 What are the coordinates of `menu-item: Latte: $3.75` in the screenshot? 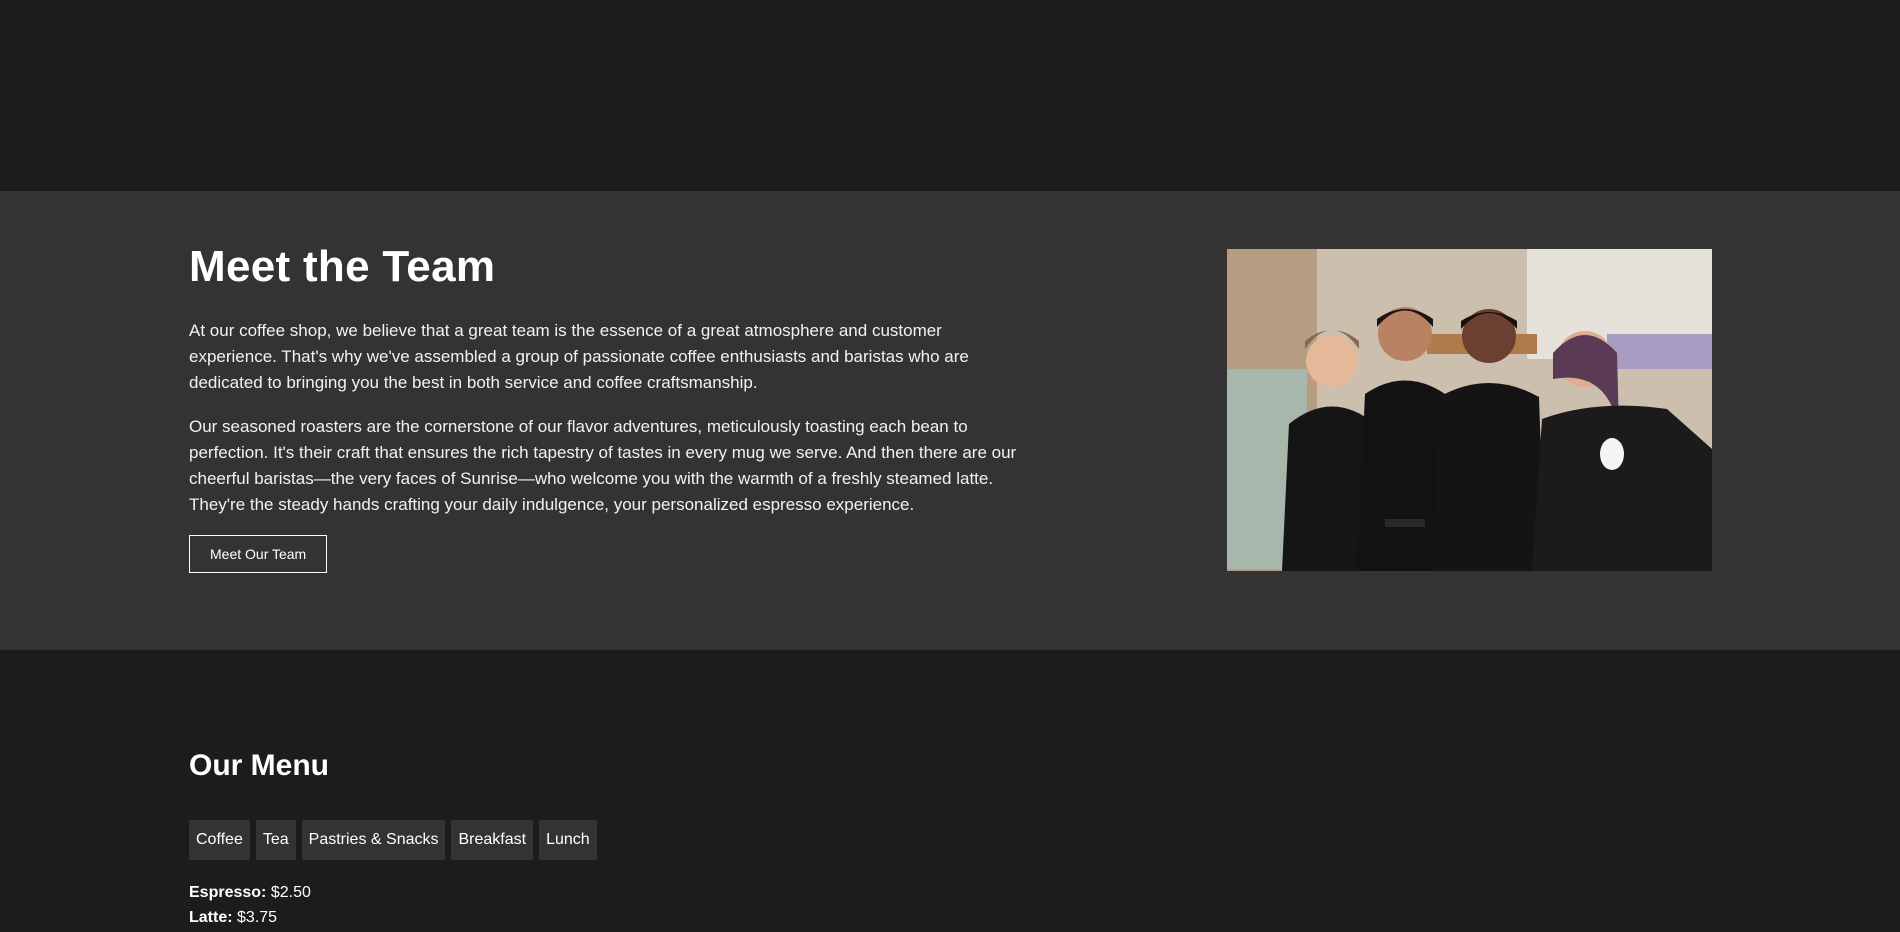 It's located at (250, 917).